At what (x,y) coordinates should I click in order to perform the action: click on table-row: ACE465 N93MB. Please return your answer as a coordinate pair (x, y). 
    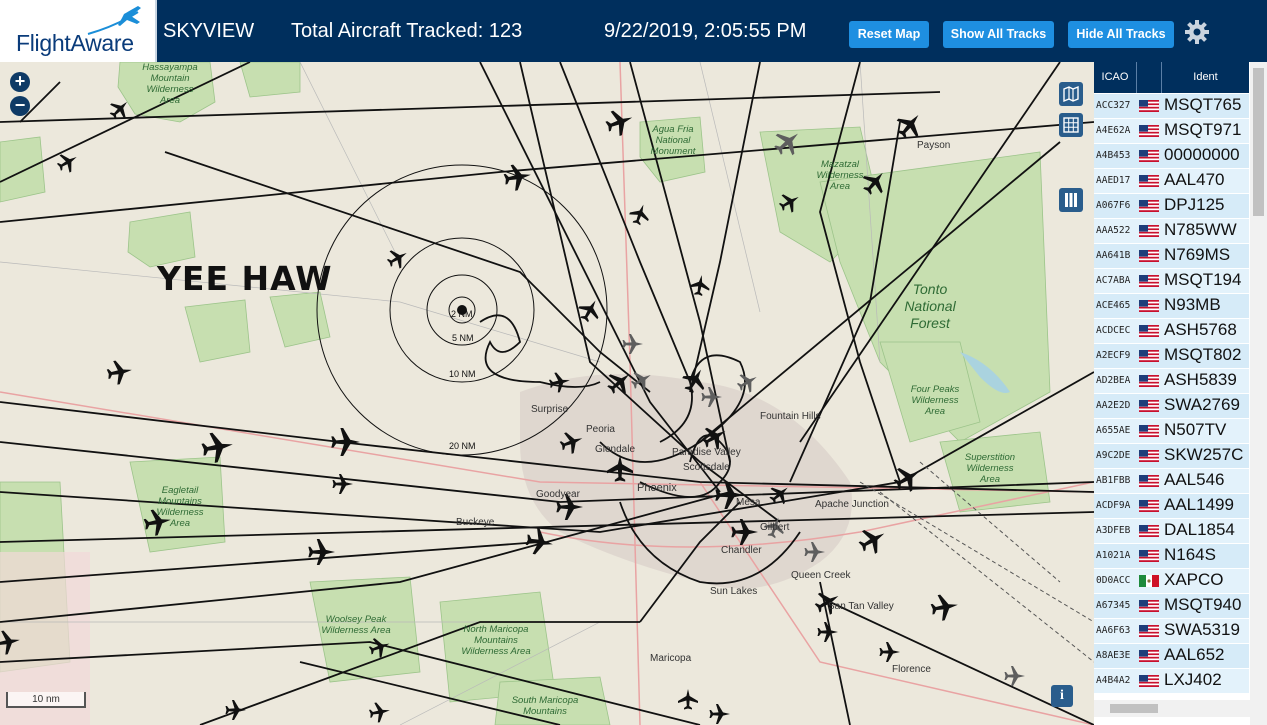
    Looking at the image, I should click on (1171, 306).